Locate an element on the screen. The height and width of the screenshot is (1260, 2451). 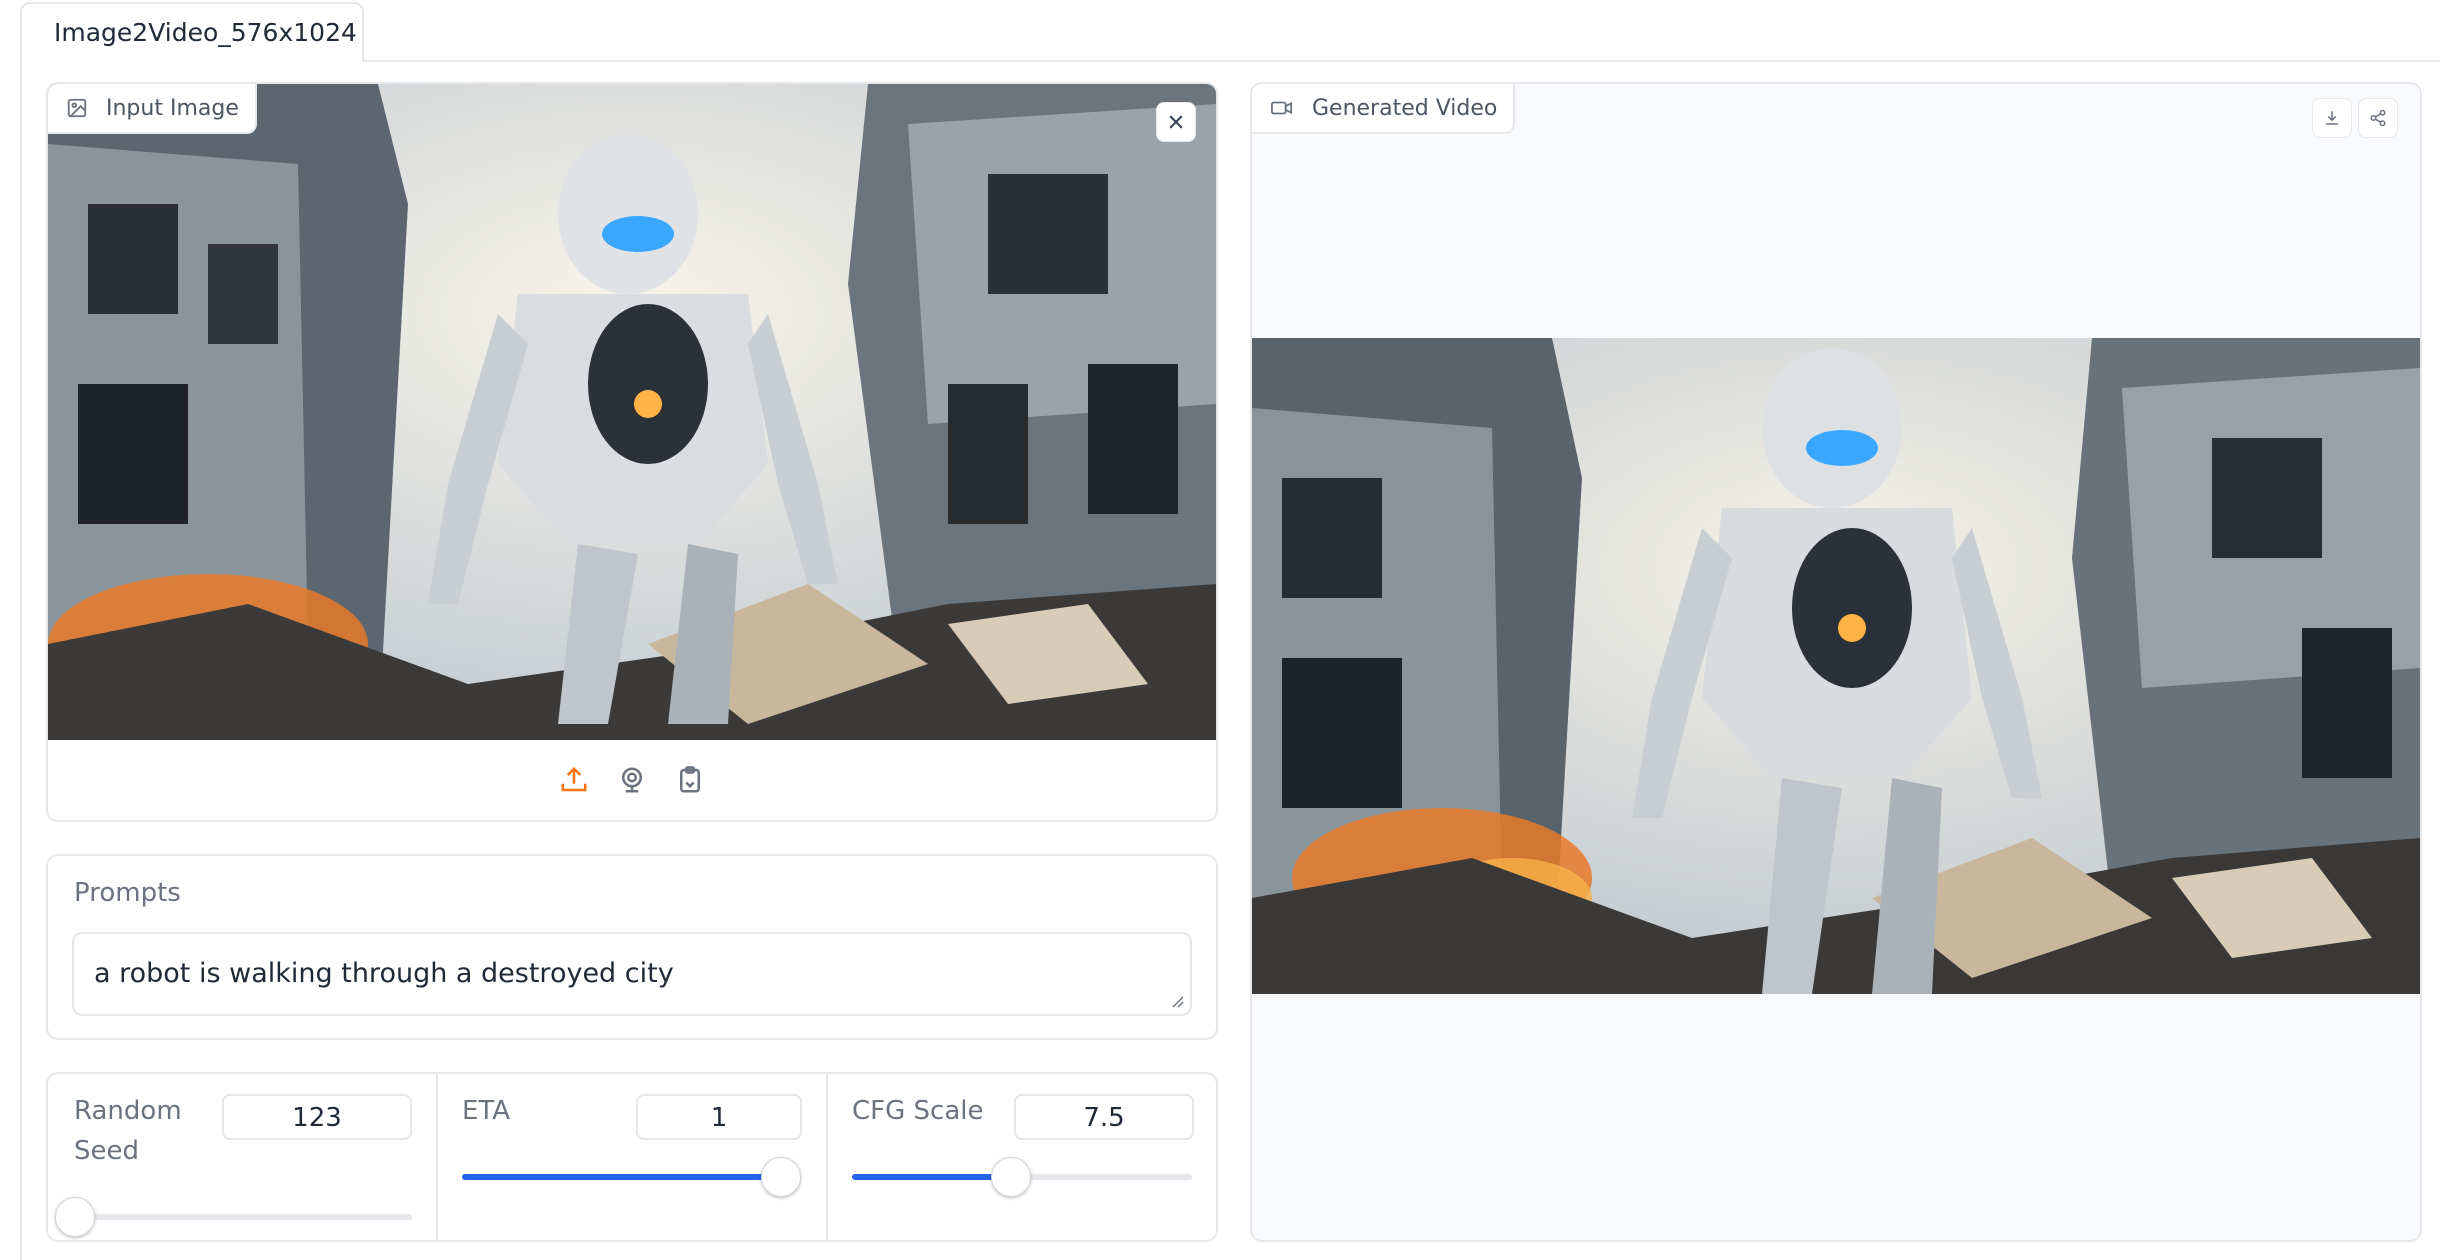
cfg-number-input: 7.5 is located at coordinates (1104, 1117).